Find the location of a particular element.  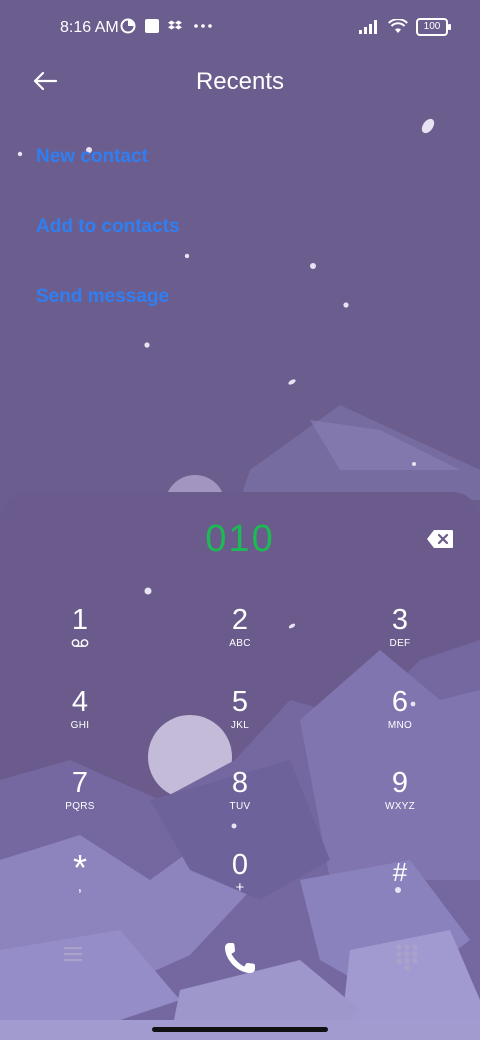

key-digit: 7 is located at coordinates (80, 783).